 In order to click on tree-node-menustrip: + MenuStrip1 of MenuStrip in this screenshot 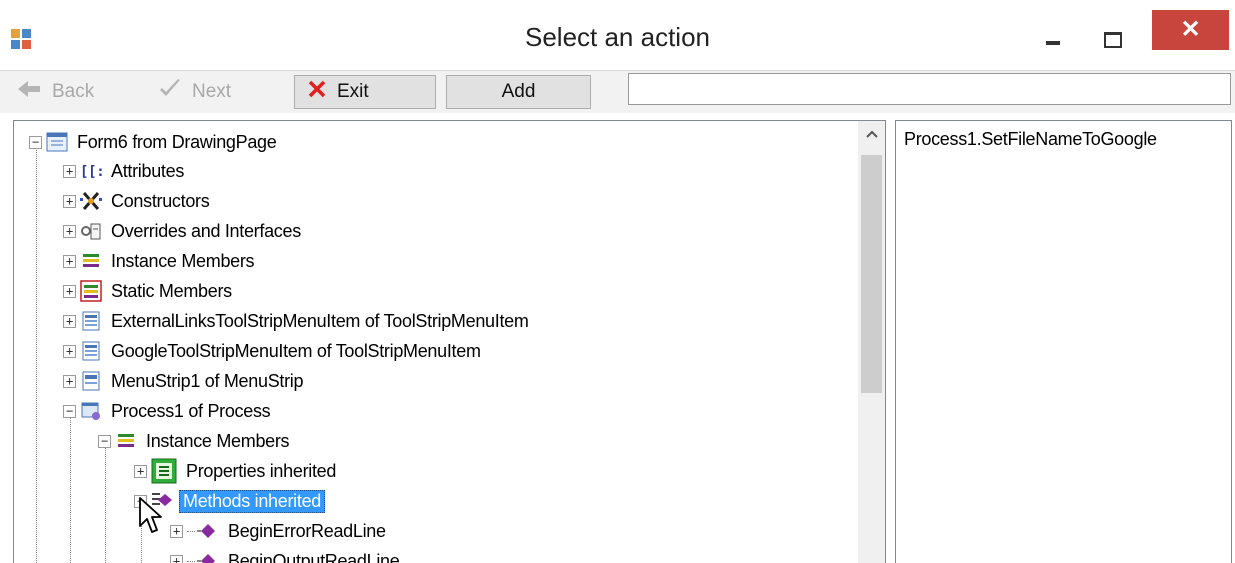, I will do `click(184, 381)`.